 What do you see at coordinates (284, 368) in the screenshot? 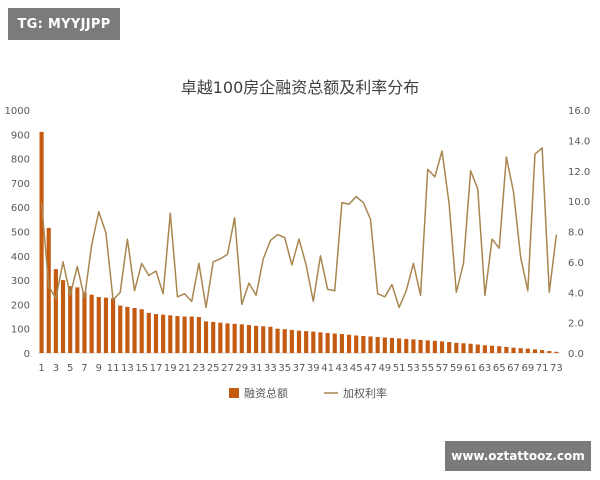
I see `x-tick-label: 35` at bounding box center [284, 368].